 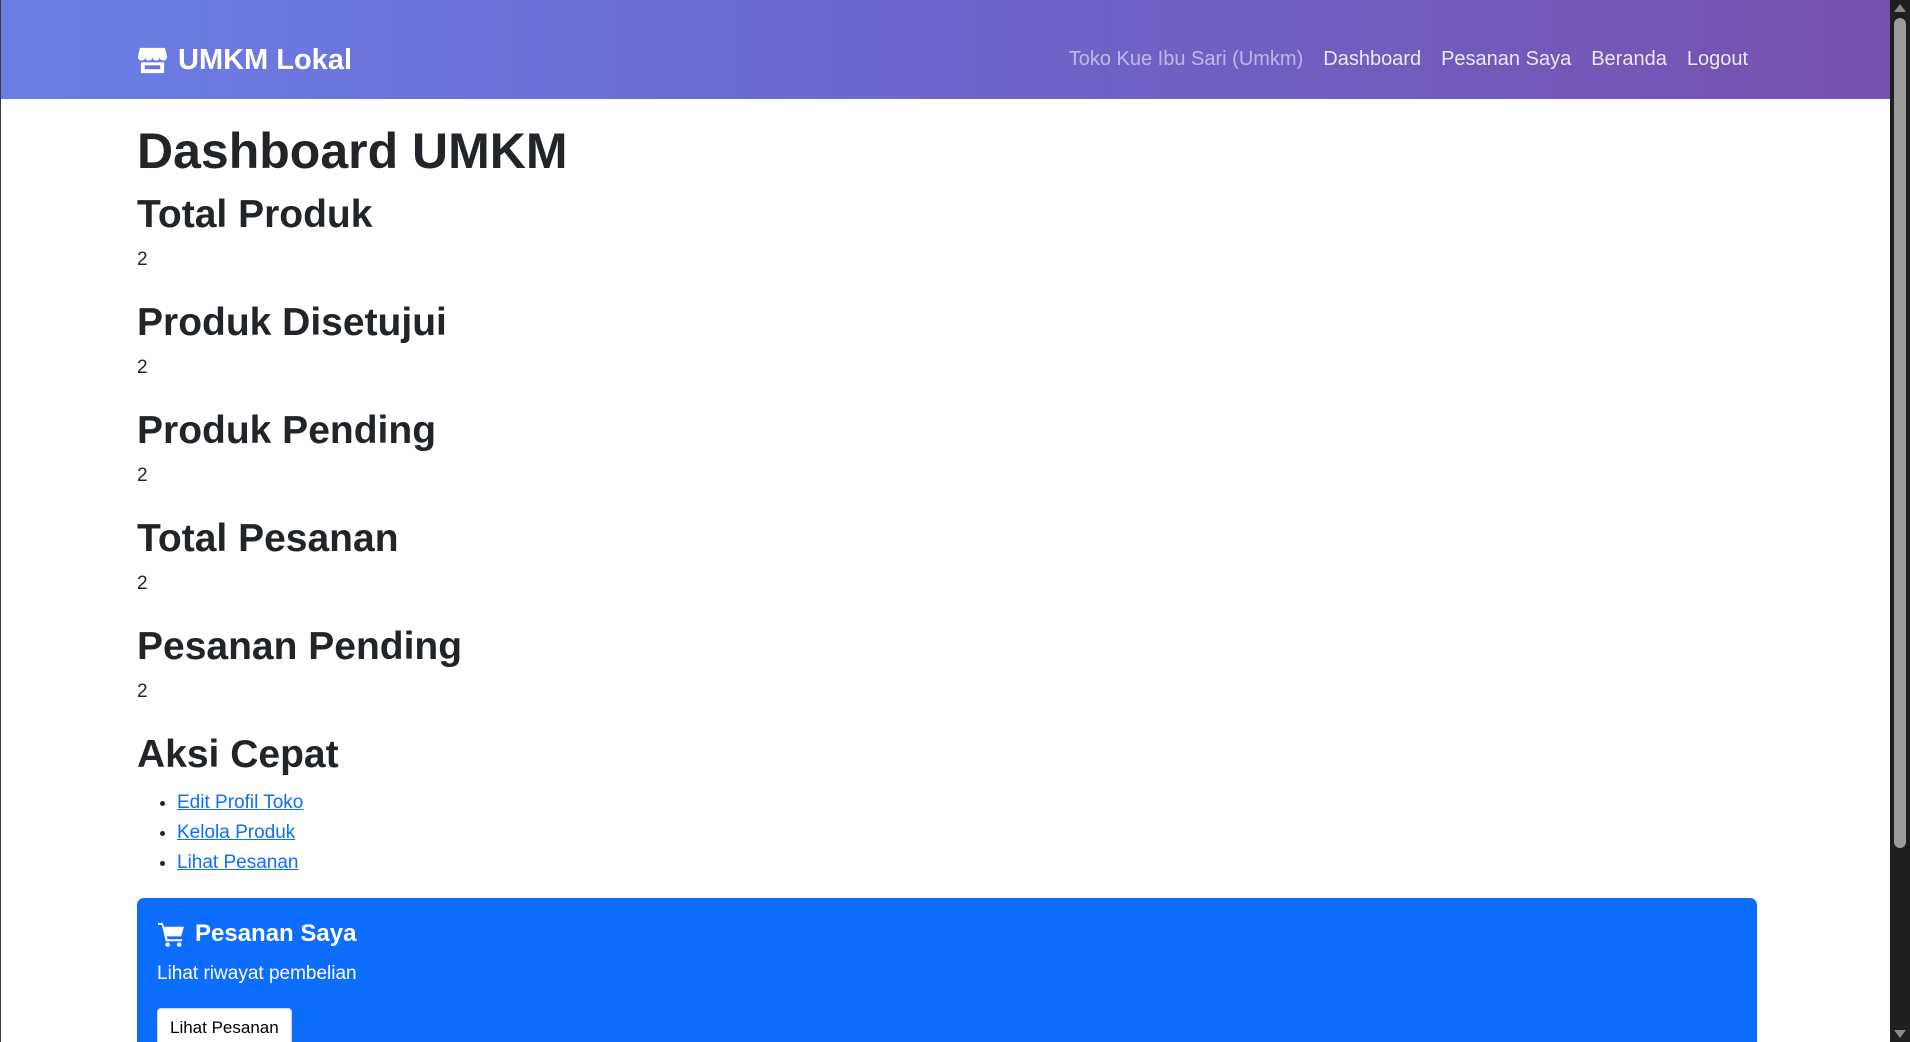 What do you see at coordinates (152, 60) in the screenshot?
I see `store-icon` at bounding box center [152, 60].